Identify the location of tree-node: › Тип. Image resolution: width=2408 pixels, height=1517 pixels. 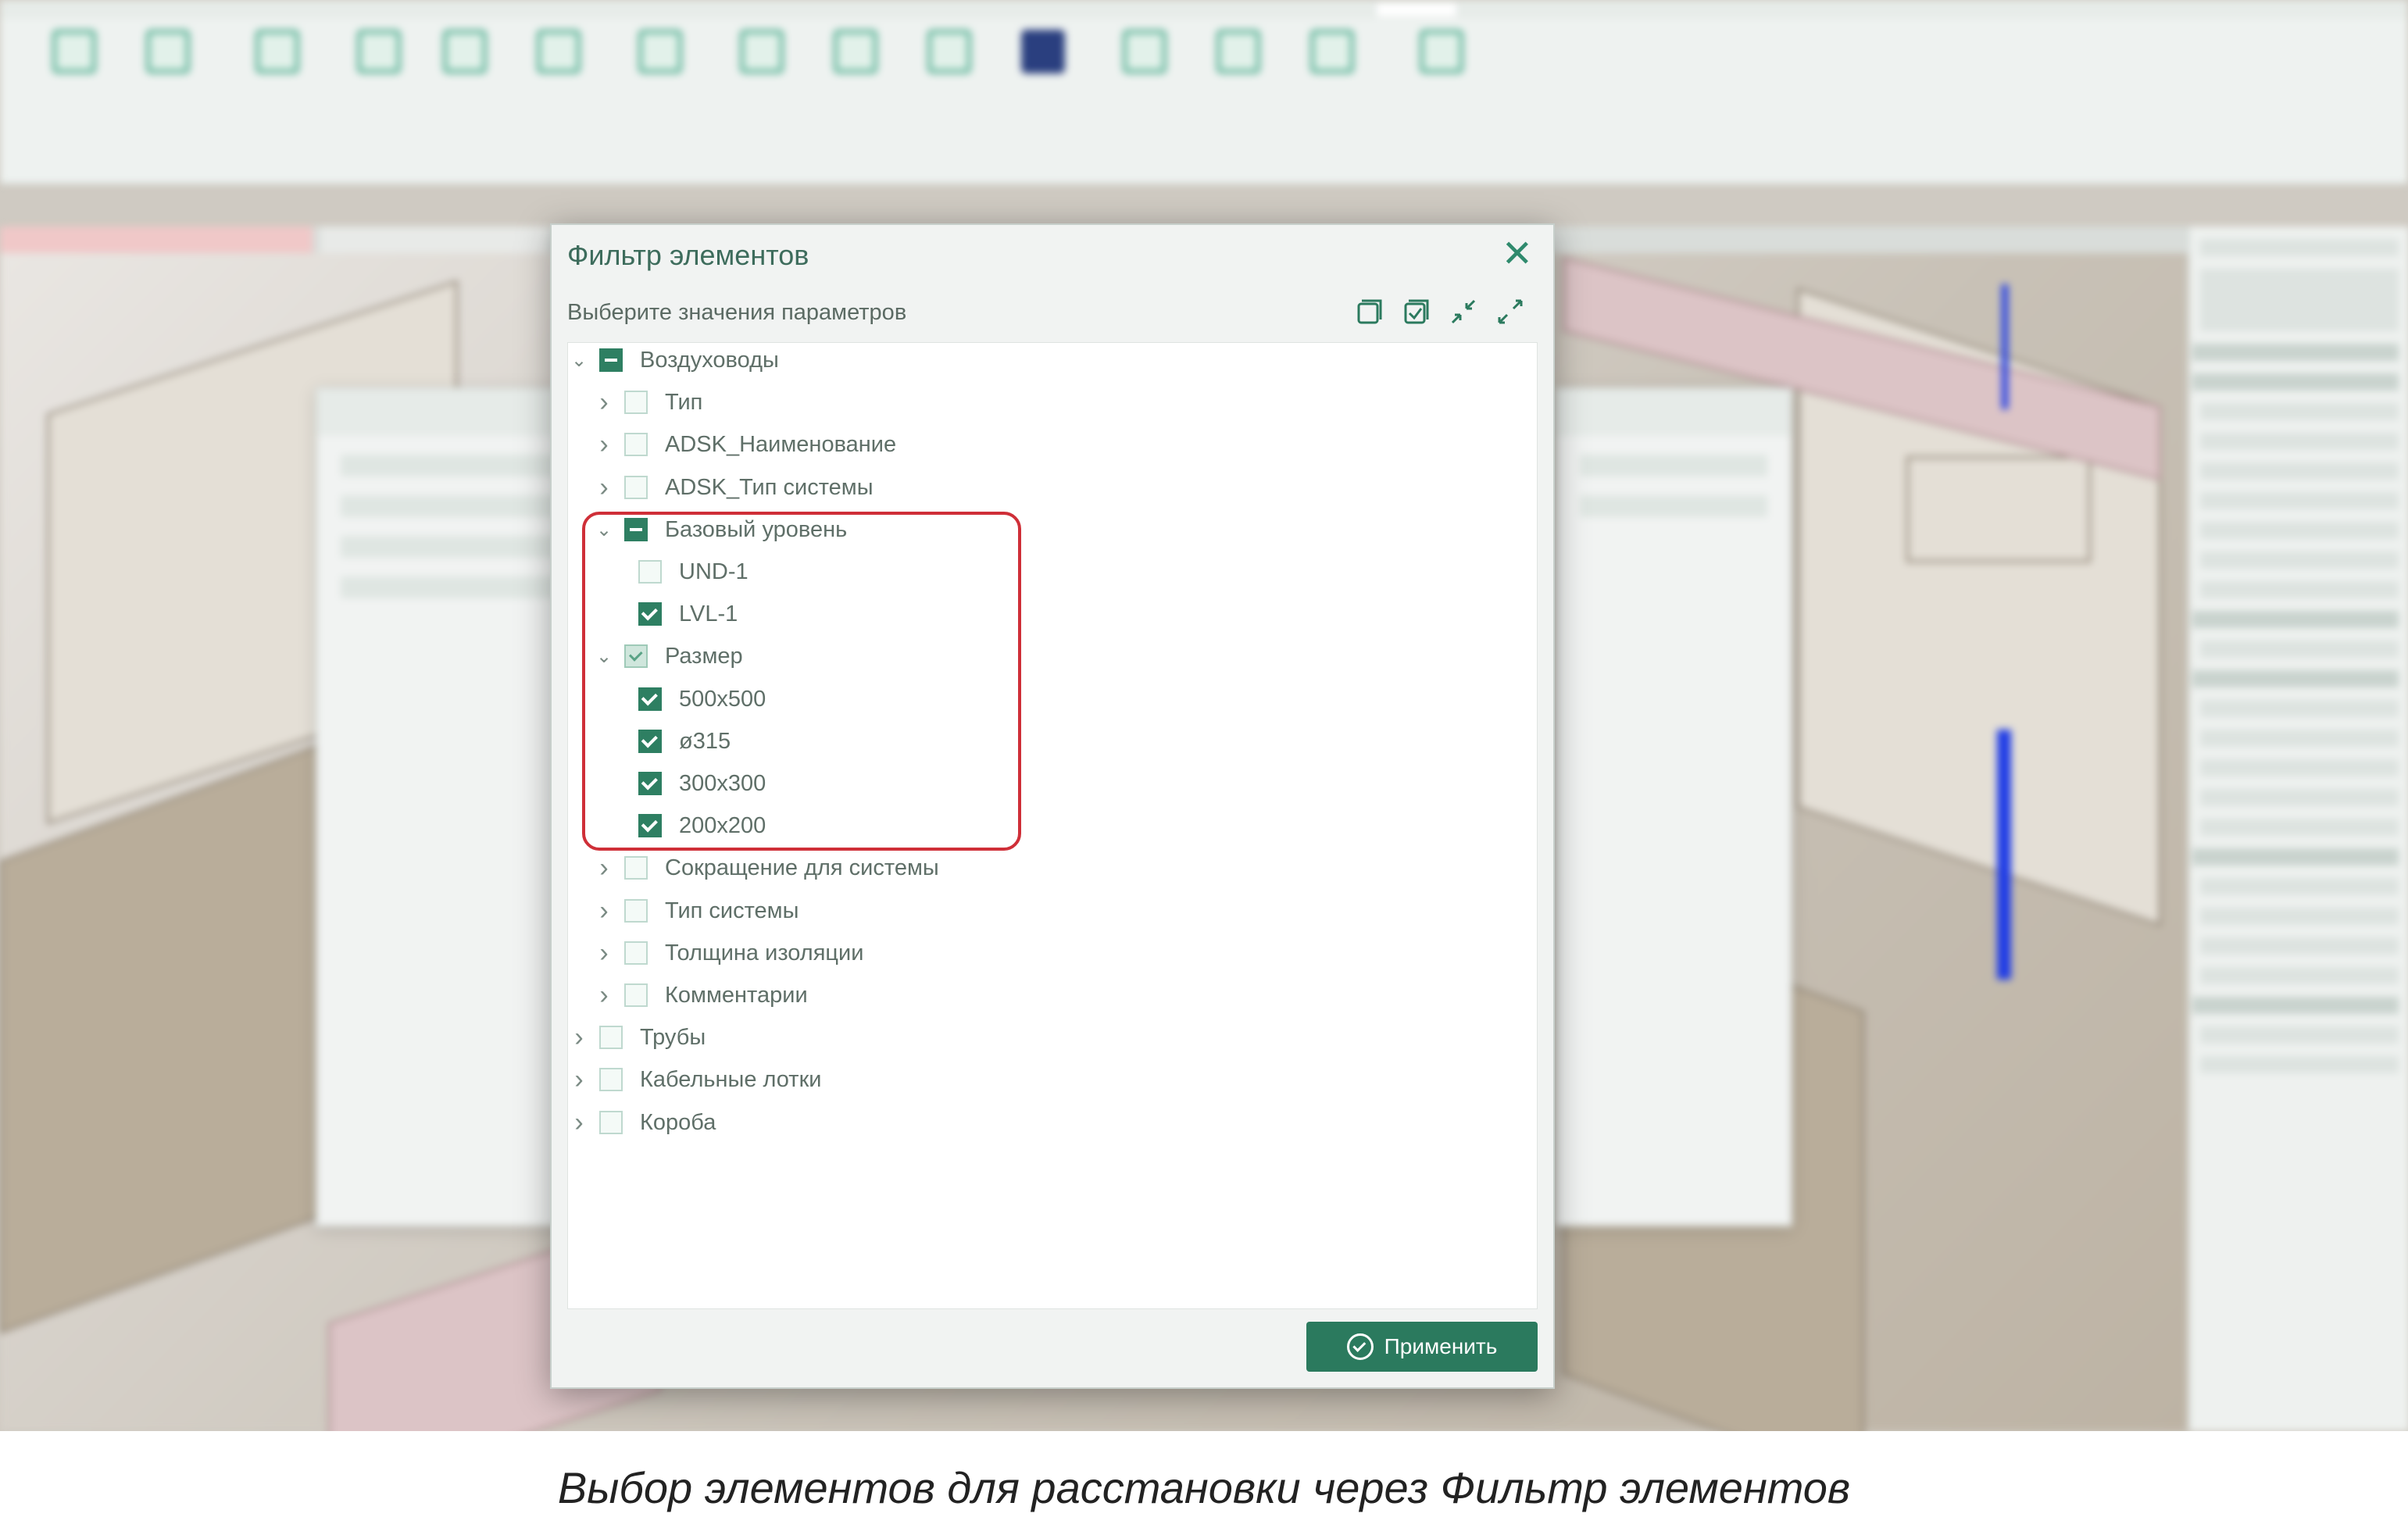
(647, 402).